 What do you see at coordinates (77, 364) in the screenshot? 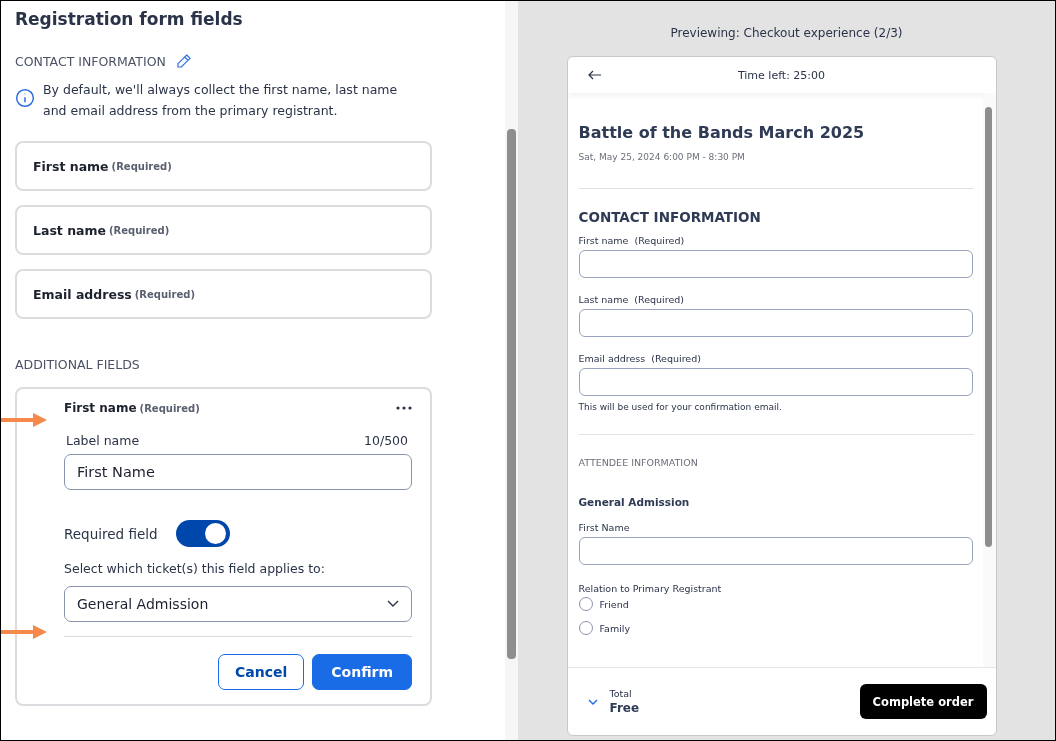
I see `section-heading: ADDITIONAL FIELDS` at bounding box center [77, 364].